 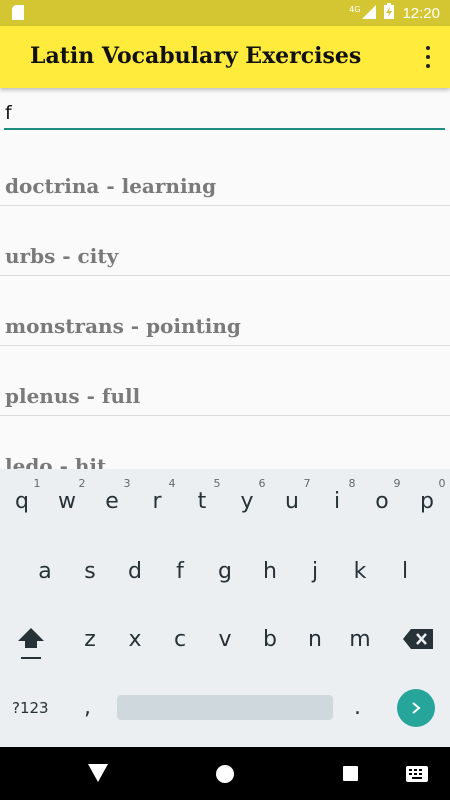 What do you see at coordinates (418, 639) in the screenshot?
I see `backspace-icon` at bounding box center [418, 639].